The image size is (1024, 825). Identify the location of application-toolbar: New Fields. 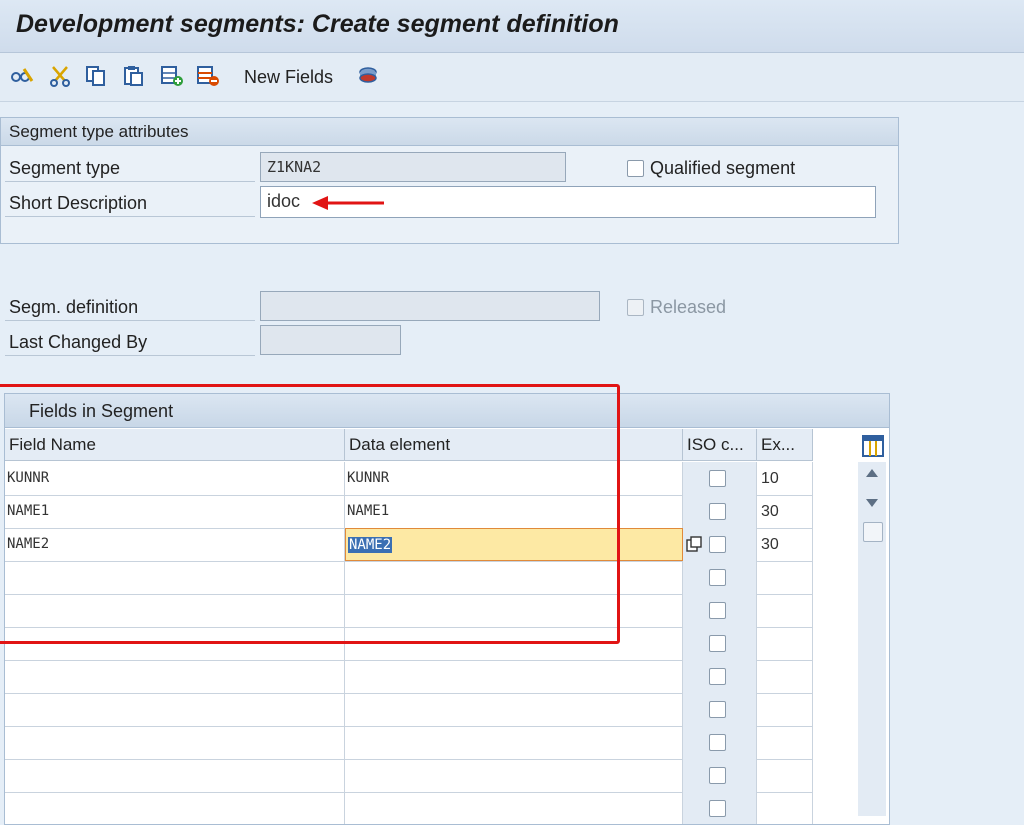
(512, 77).